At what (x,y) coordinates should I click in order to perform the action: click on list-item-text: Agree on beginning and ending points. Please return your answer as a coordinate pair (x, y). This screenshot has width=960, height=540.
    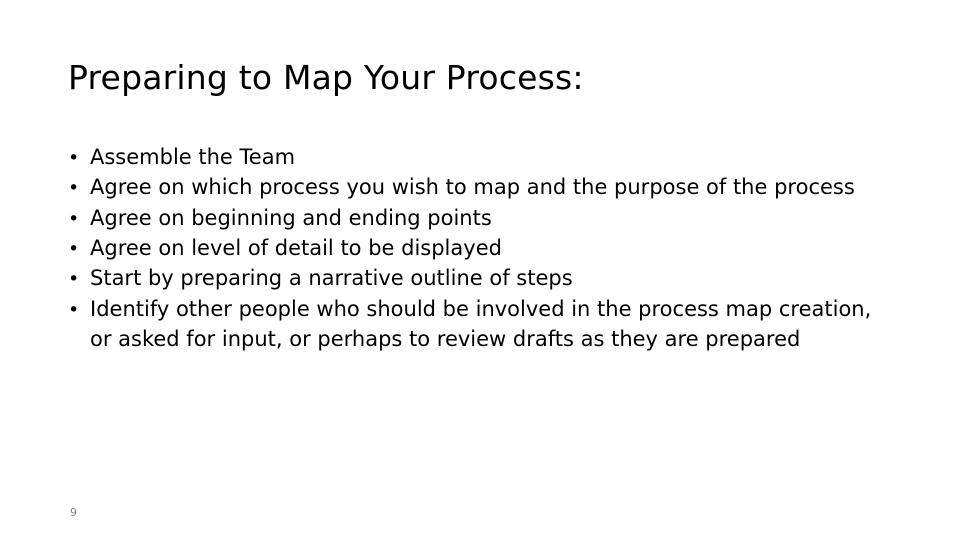
    Looking at the image, I should click on (291, 217).